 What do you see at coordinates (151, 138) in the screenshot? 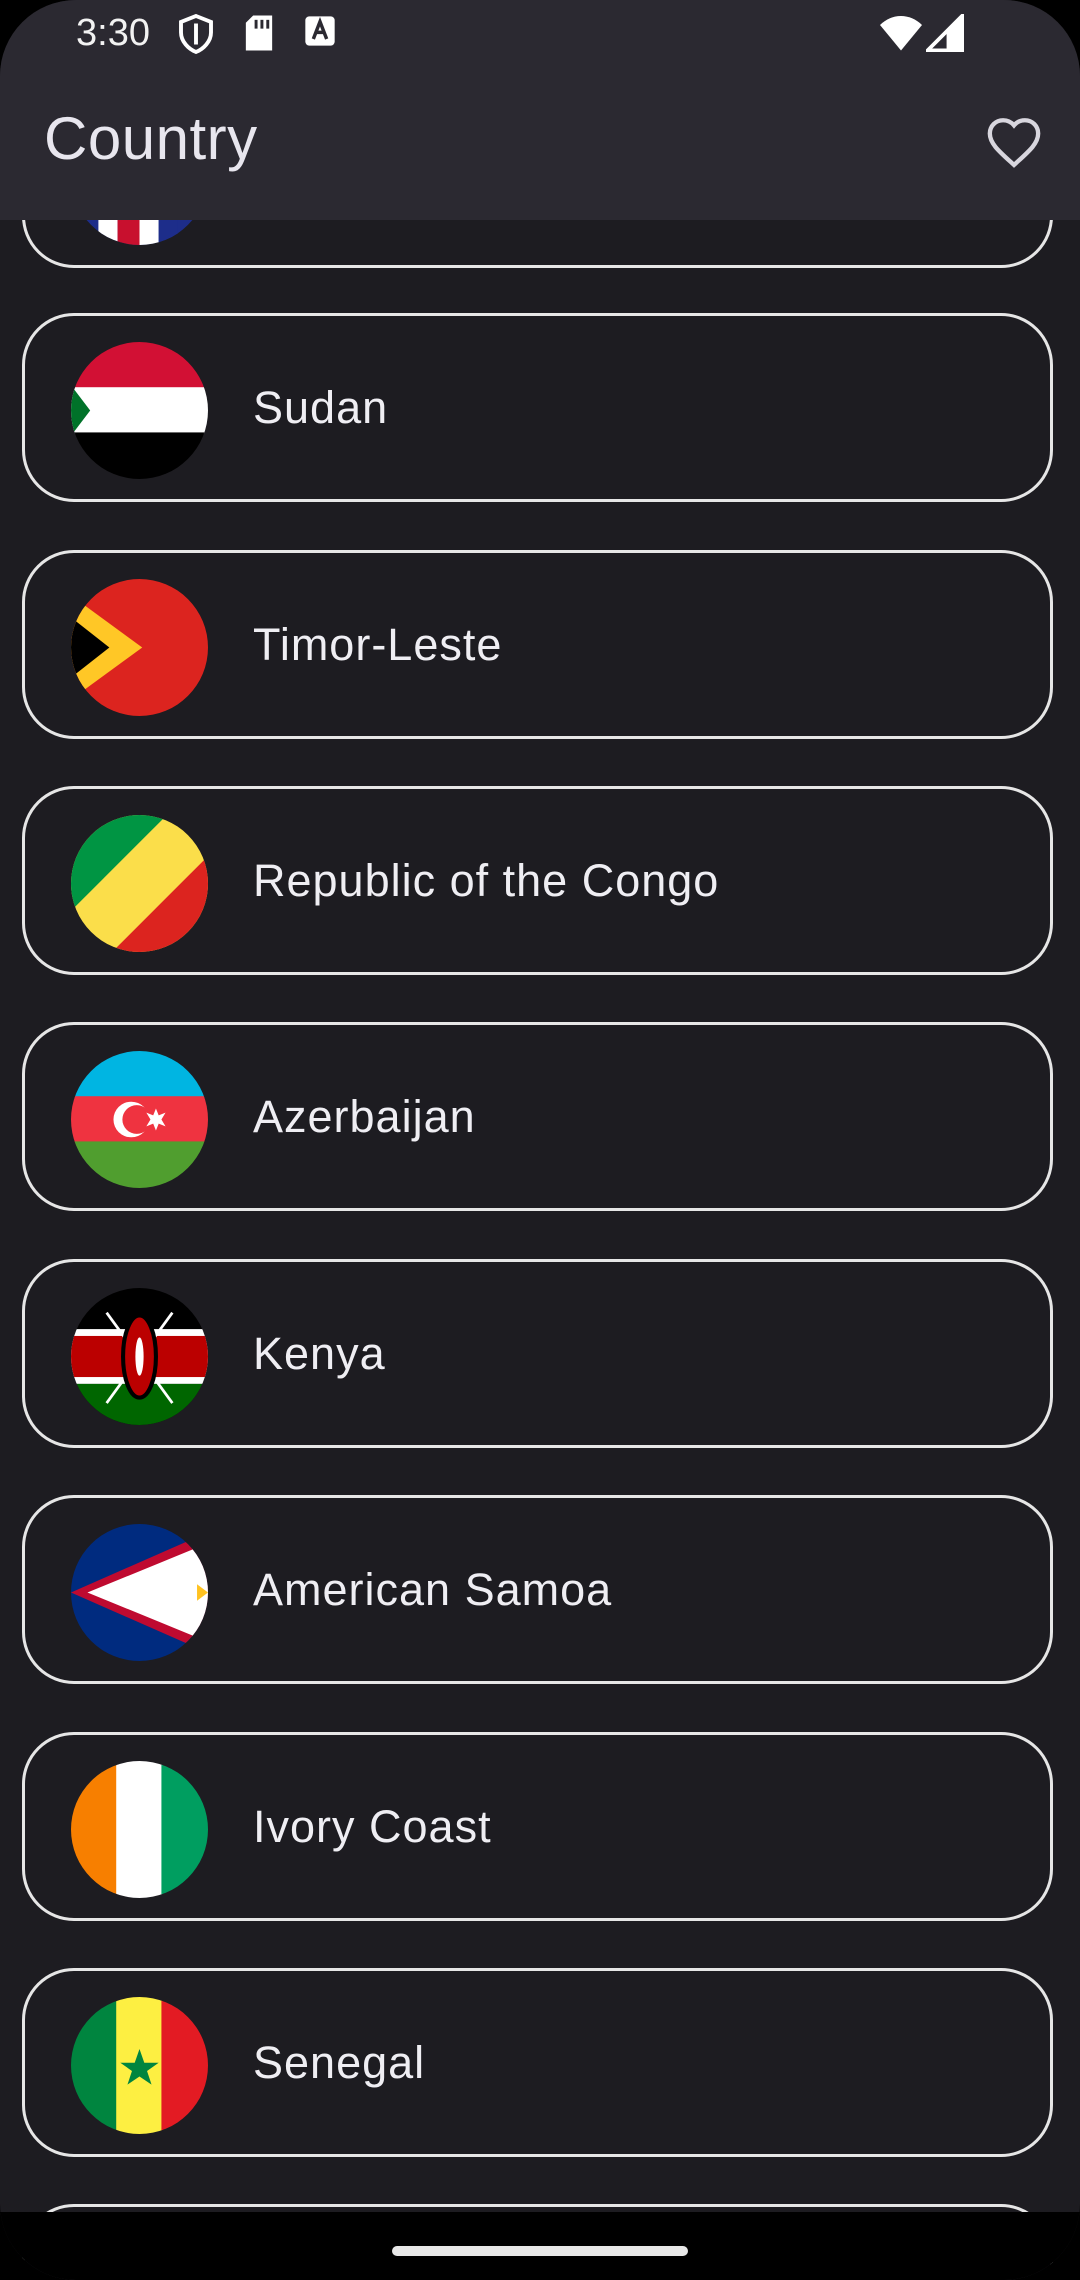
I see `page-title: Country` at bounding box center [151, 138].